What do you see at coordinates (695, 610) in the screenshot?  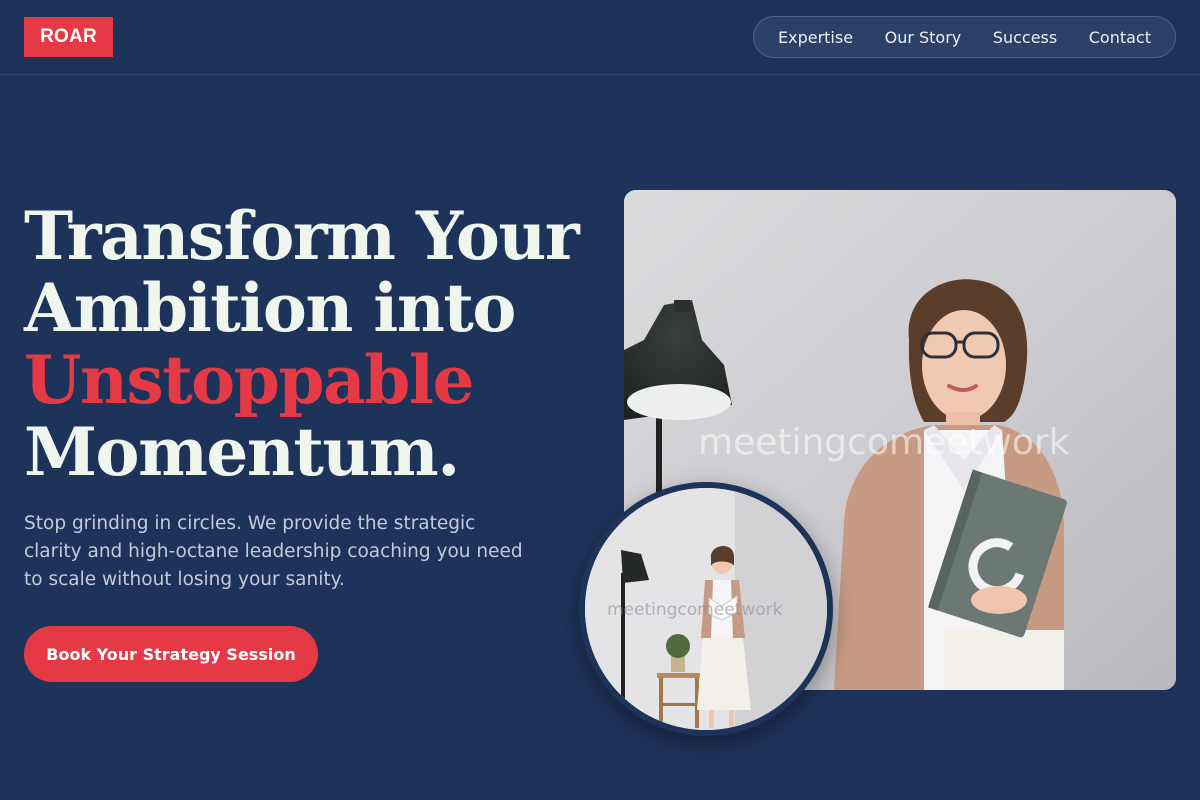 I see `inset-watermark-text: meetingcomeetwork` at bounding box center [695, 610].